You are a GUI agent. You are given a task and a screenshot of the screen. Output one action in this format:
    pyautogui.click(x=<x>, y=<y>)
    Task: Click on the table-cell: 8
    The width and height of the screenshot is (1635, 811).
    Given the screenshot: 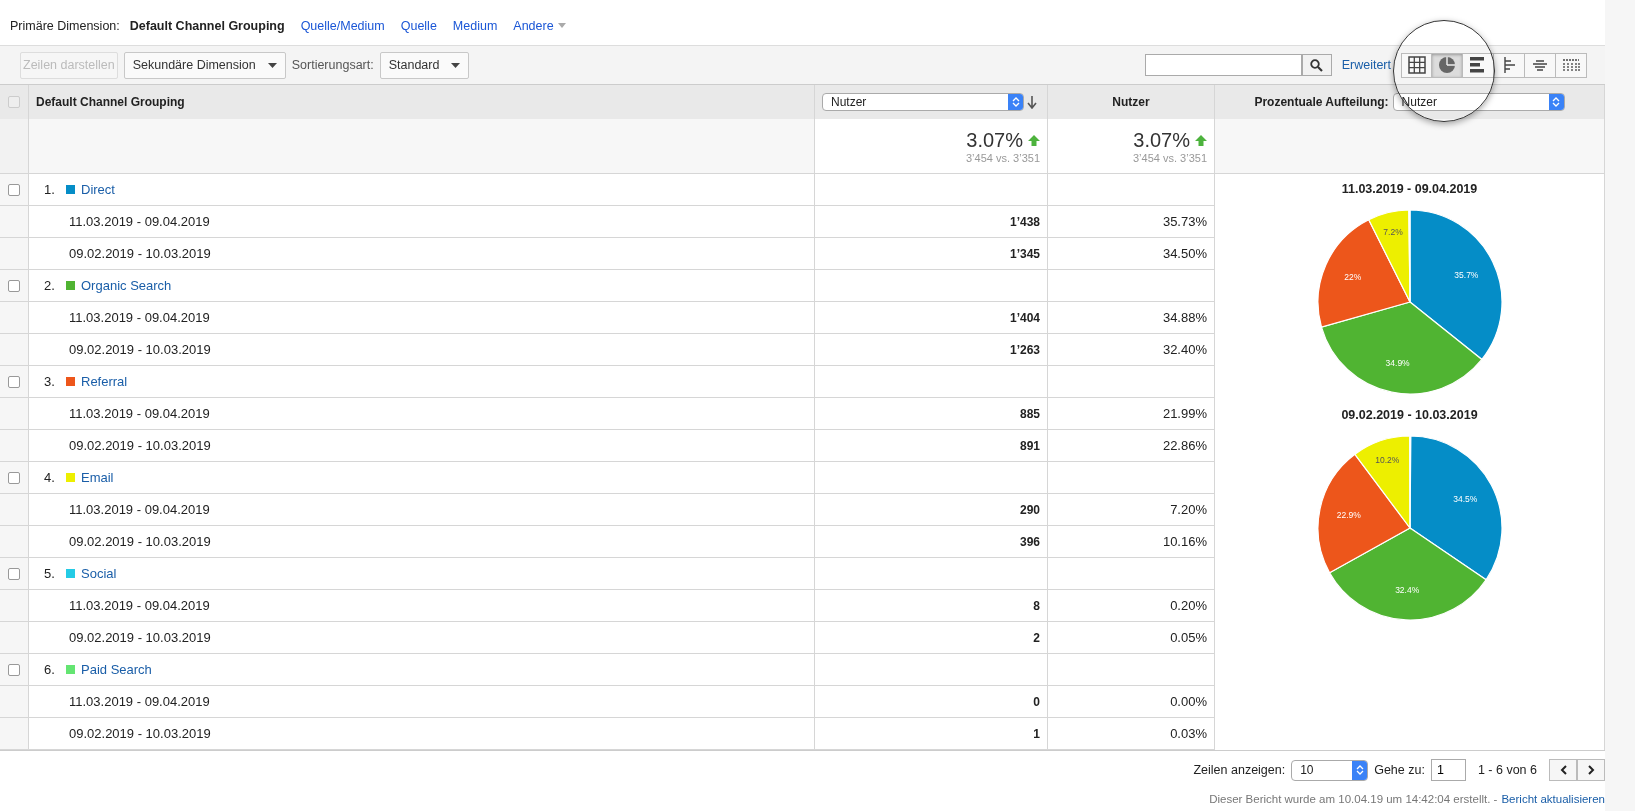 What is the action you would take?
    pyautogui.click(x=931, y=606)
    